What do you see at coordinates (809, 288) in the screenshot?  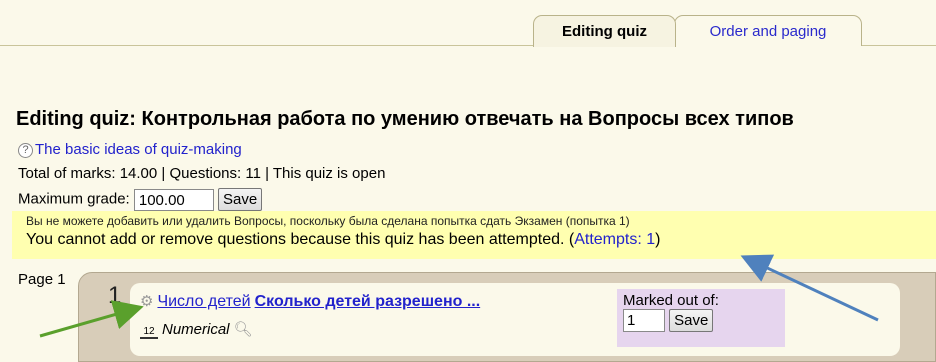 I see `blue-arrow` at bounding box center [809, 288].